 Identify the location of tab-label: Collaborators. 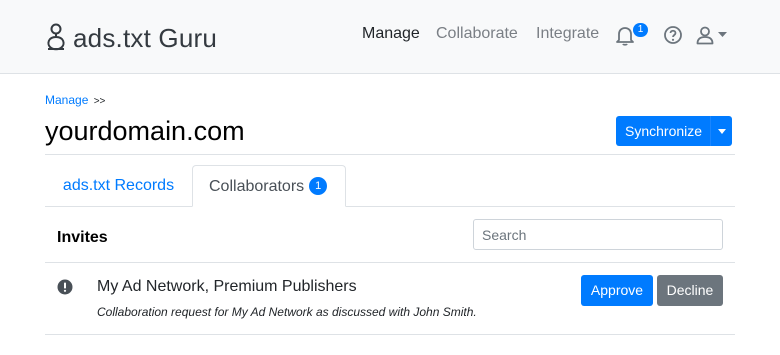
(257, 186).